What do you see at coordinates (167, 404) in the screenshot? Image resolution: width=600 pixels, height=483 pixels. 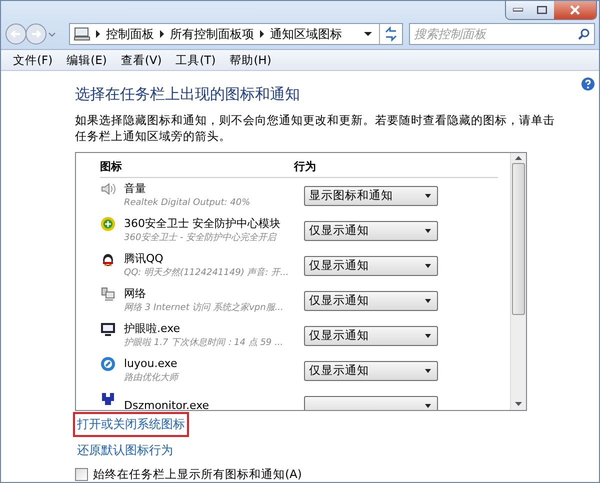 I see `app-name: Dszmonitor.exe` at bounding box center [167, 404].